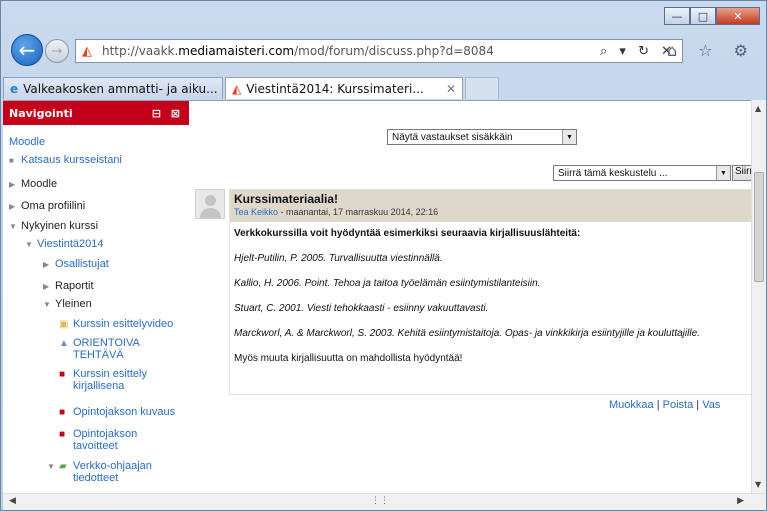 This screenshot has width=767, height=511. I want to click on home-favorites-settings-icons: ⌂ ☆ ⚙, so click(711, 50).